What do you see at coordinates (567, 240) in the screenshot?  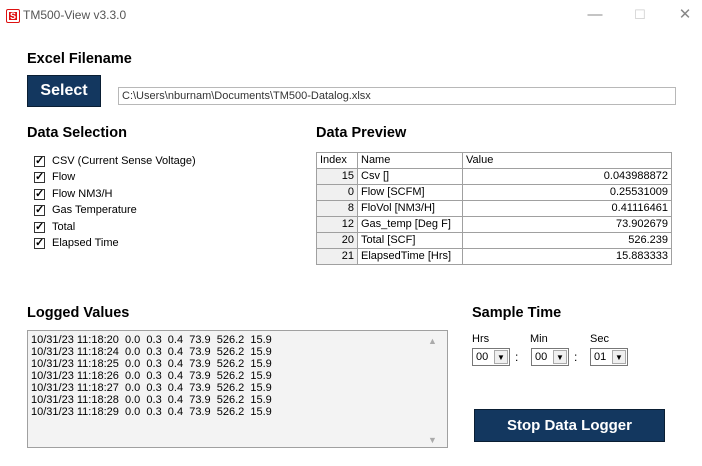 I see `table-cell-value: 526.239` at bounding box center [567, 240].